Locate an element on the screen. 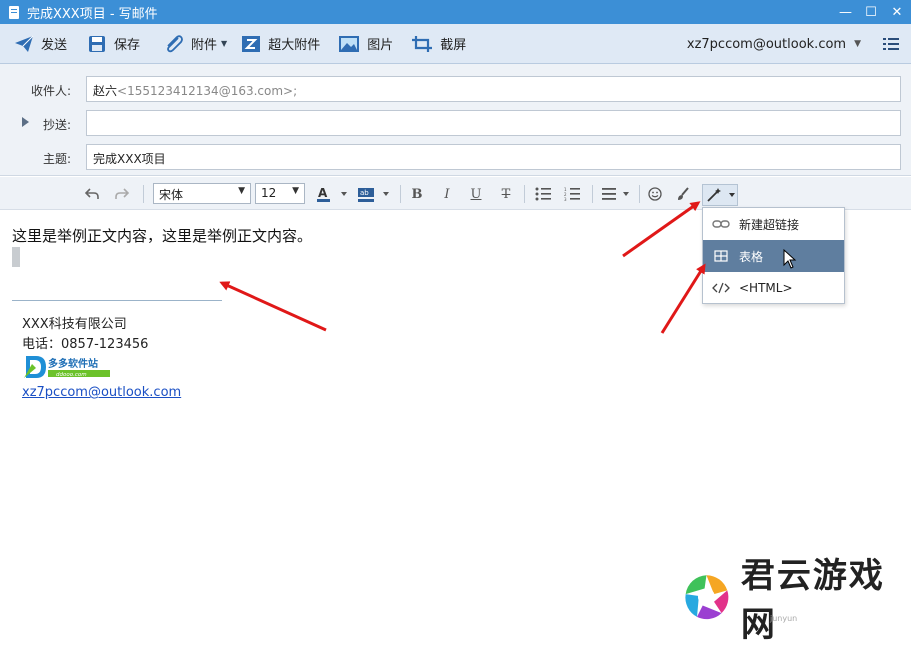 This screenshot has width=911, height=646. to-label: 收件人: is located at coordinates (50, 91).